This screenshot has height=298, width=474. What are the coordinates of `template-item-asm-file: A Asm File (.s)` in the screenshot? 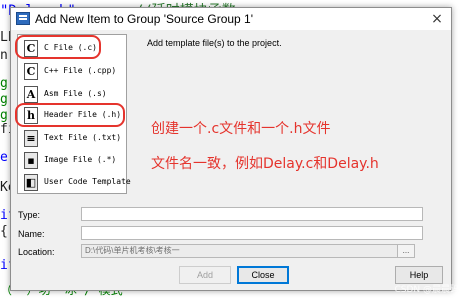 It's located at (74, 95).